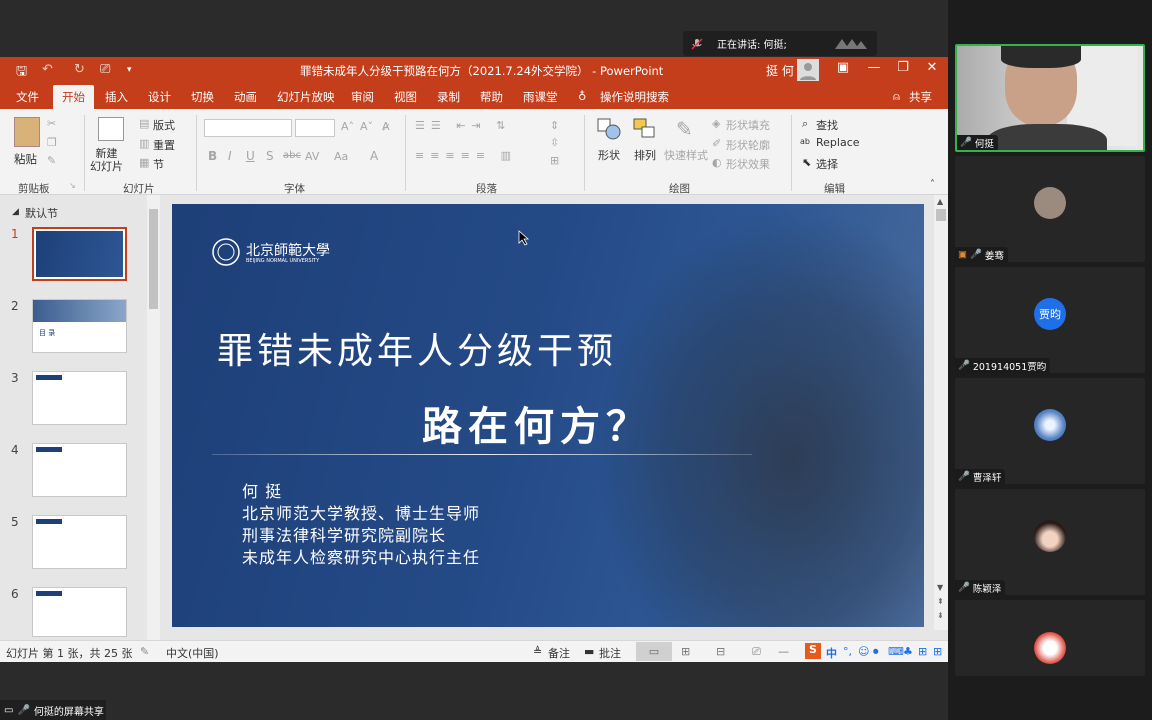  Describe the element at coordinates (827, 164) in the screenshot. I see `select-button: 选择` at that location.